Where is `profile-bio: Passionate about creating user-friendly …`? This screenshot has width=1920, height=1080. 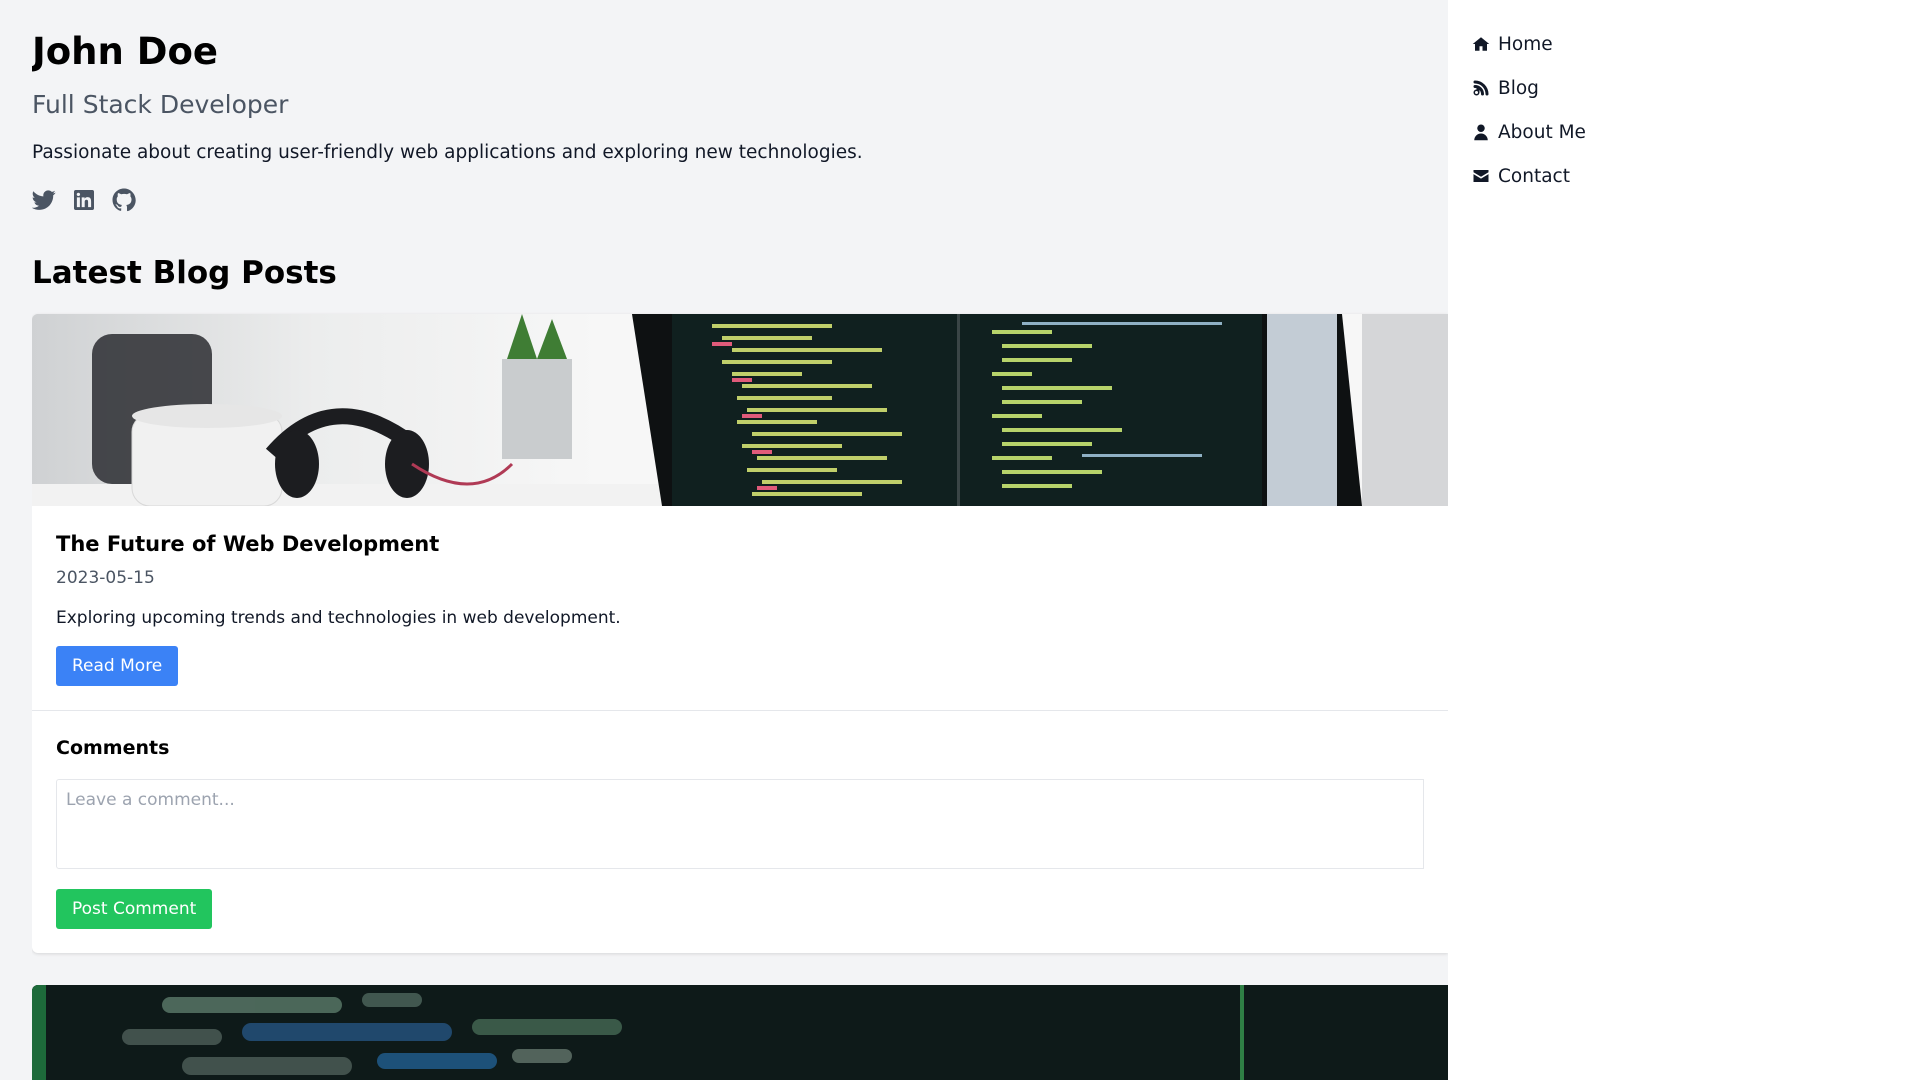 profile-bio: Passionate about creating user-friendly … is located at coordinates (447, 152).